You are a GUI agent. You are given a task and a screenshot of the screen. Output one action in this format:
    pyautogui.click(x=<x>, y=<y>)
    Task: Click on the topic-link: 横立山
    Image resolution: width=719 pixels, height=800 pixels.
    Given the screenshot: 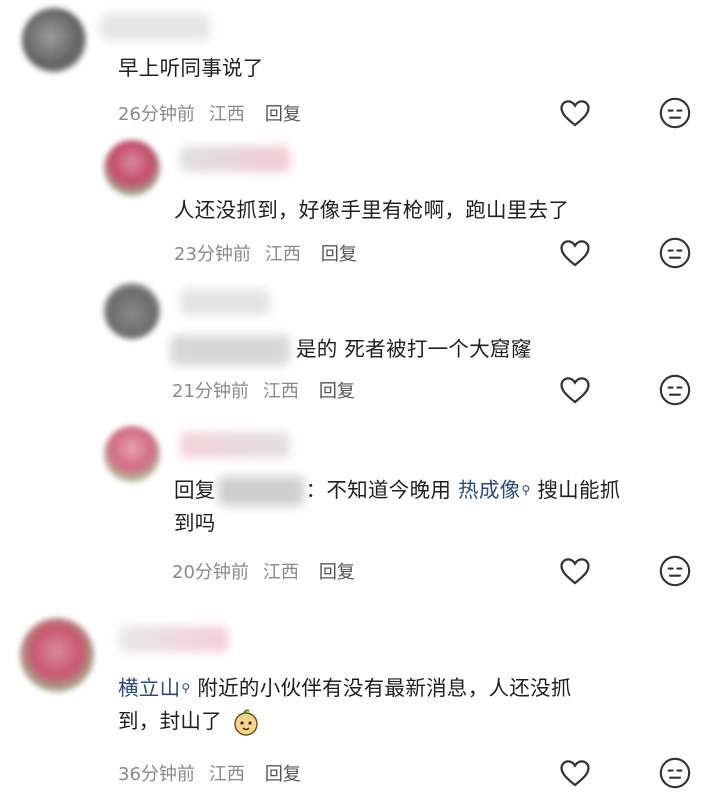 What is the action you would take?
    pyautogui.click(x=149, y=688)
    